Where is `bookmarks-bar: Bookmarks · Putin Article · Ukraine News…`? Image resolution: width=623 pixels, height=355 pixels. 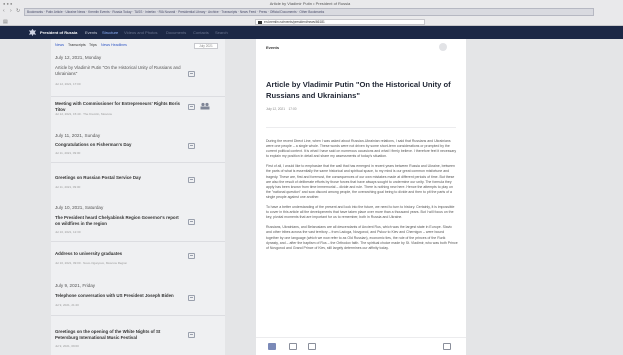 bookmarks-bar: Bookmarks · Putin Article · Ukraine News… is located at coordinates (309, 12).